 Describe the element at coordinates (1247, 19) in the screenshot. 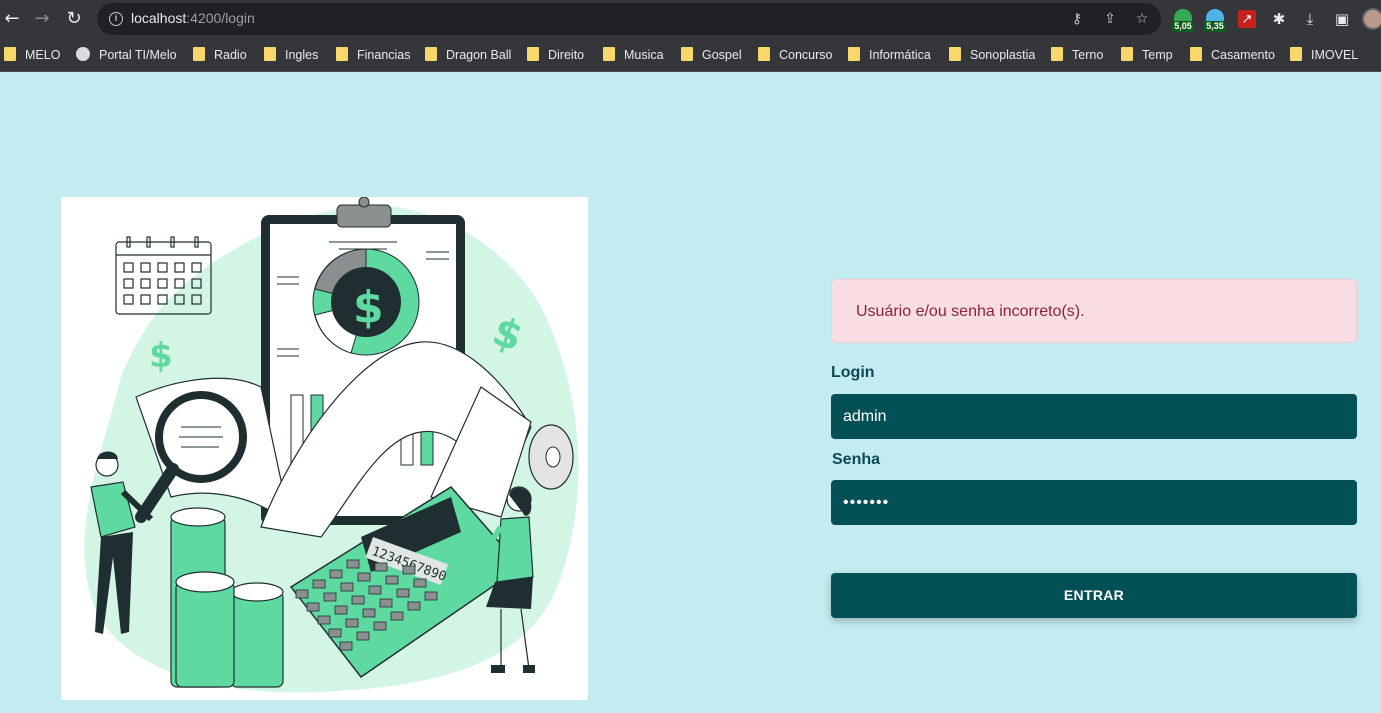

I see `pdf-extension-icon: ↗` at that location.